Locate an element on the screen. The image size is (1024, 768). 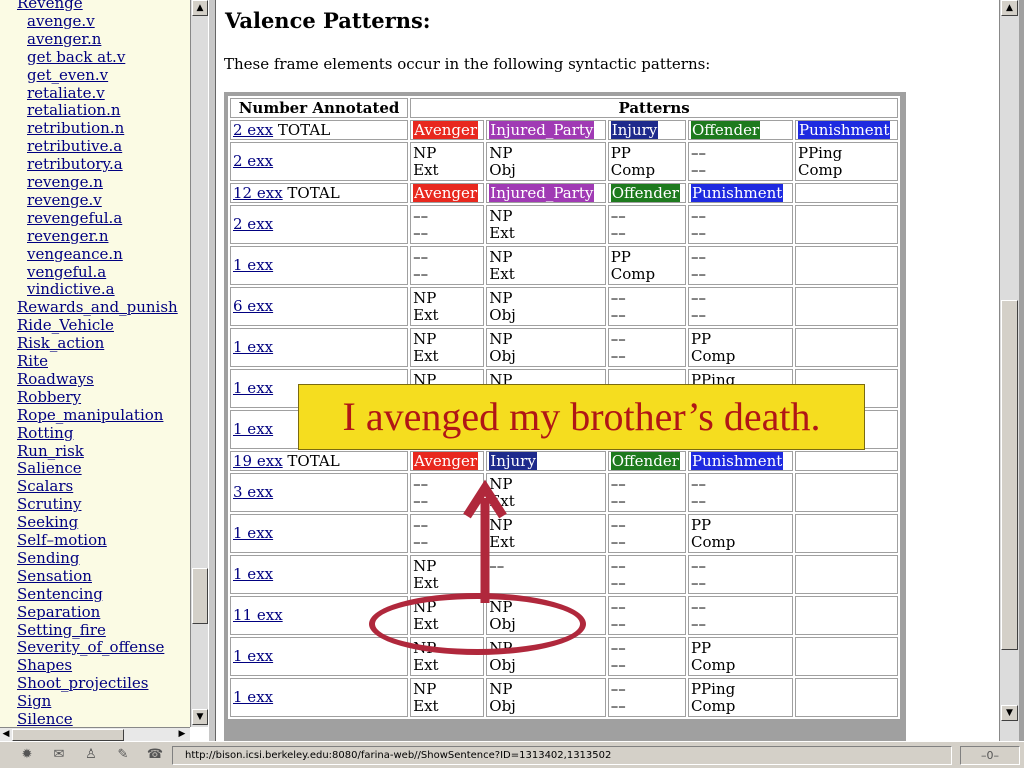
frame-divider is located at coordinates (212, 370).